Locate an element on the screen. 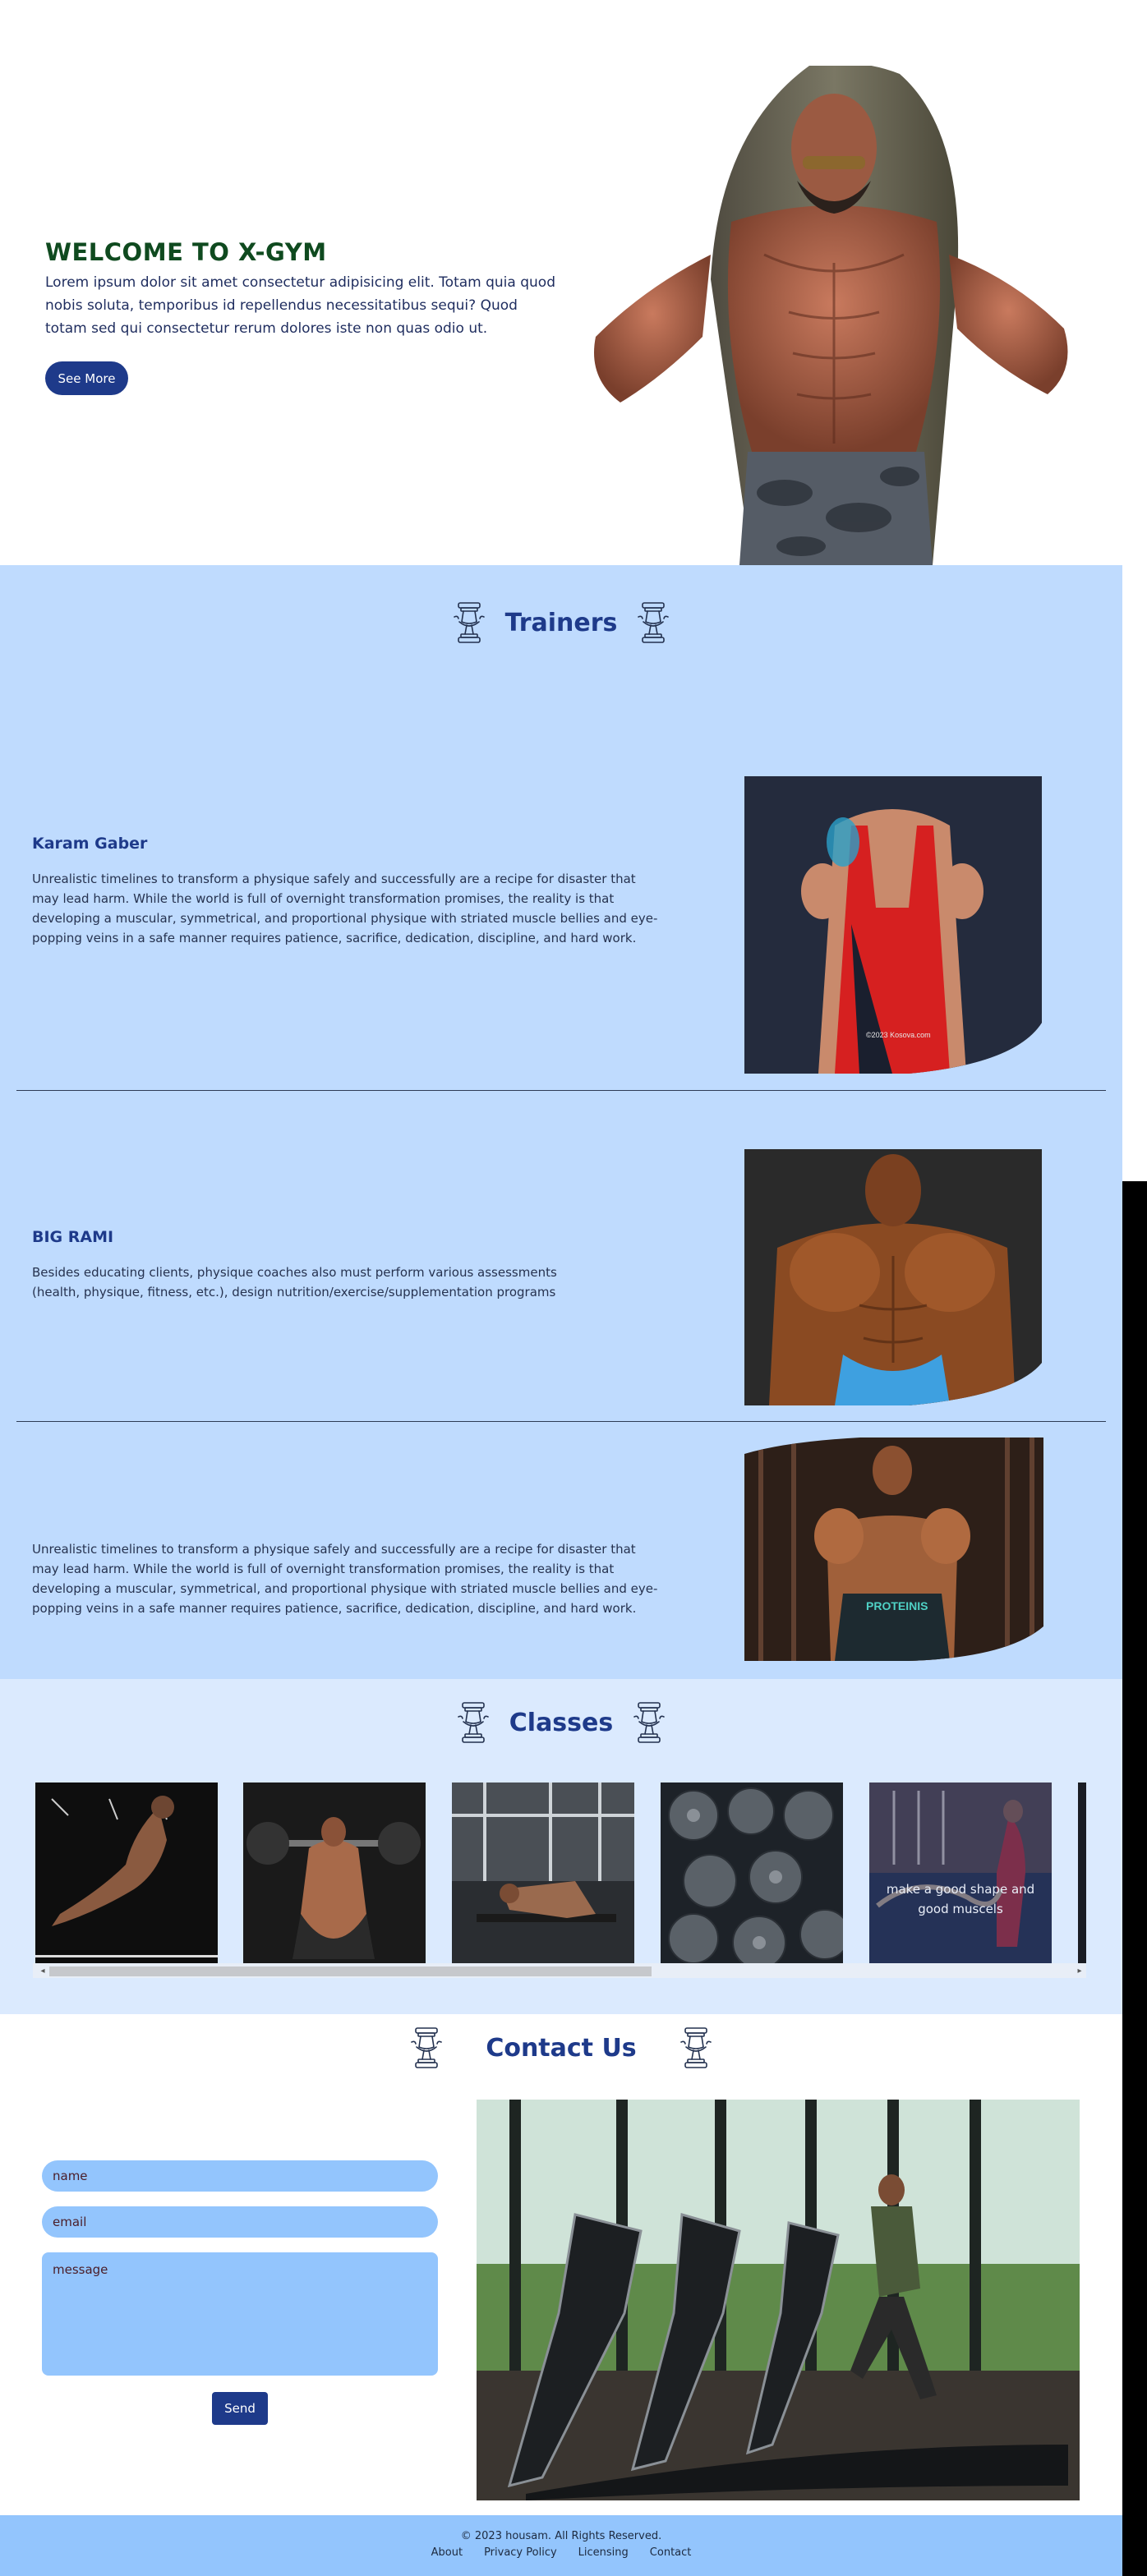 This screenshot has width=1147, height=2576. trainers-title: Trainers is located at coordinates (561, 622).